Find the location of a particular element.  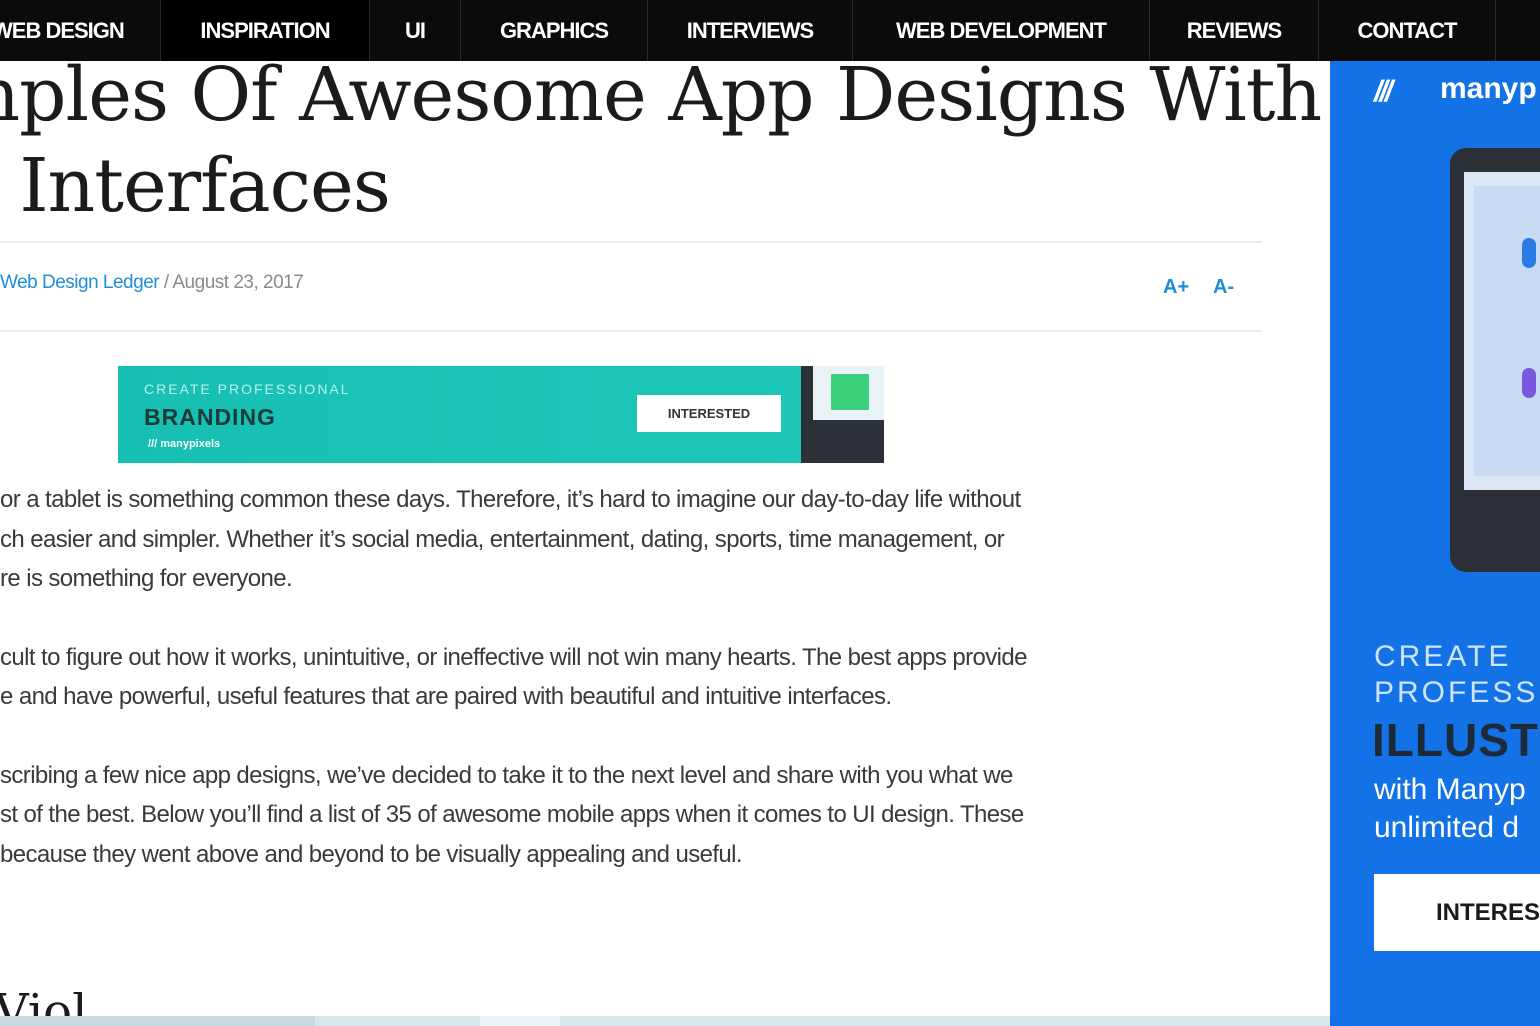

increase-font-button: A+ is located at coordinates (1176, 287).